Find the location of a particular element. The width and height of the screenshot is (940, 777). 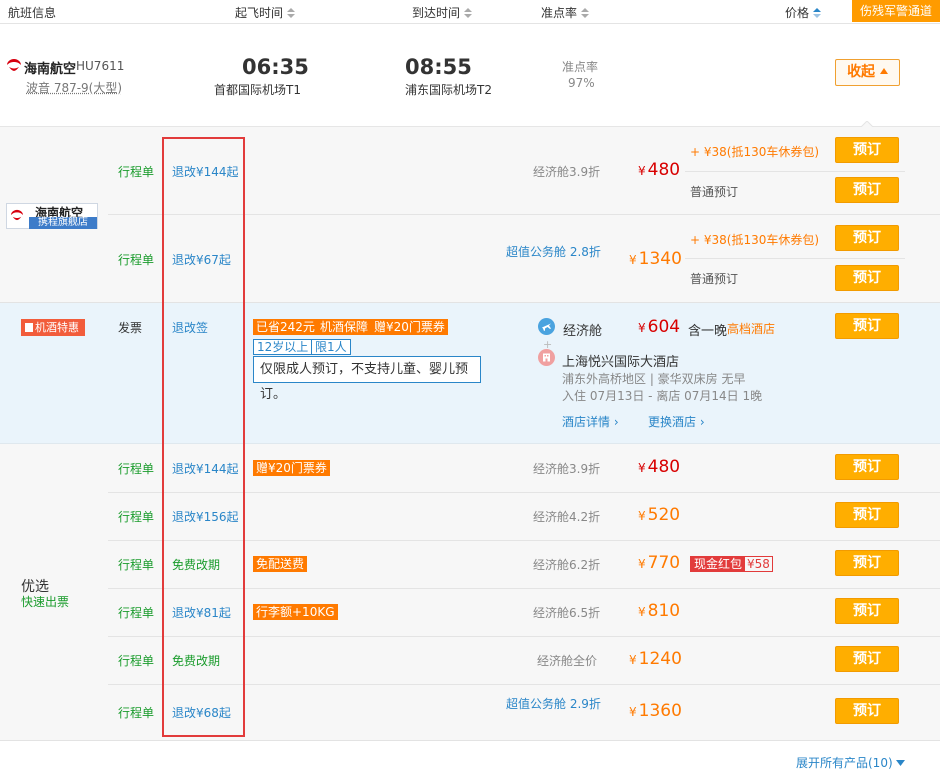

ticket-type: 发票 is located at coordinates (130, 328).